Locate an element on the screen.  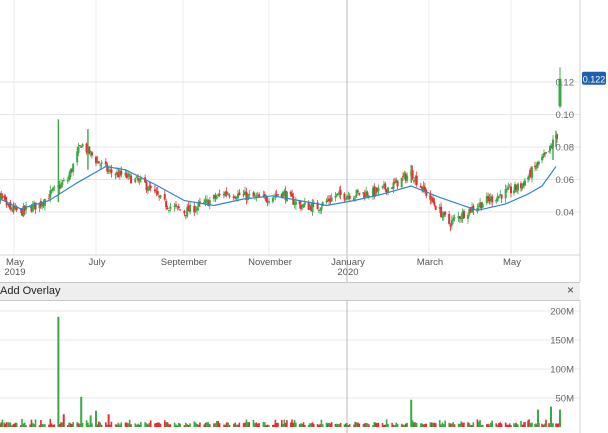
volume-y-tick-label: 200M is located at coordinates (562, 312).